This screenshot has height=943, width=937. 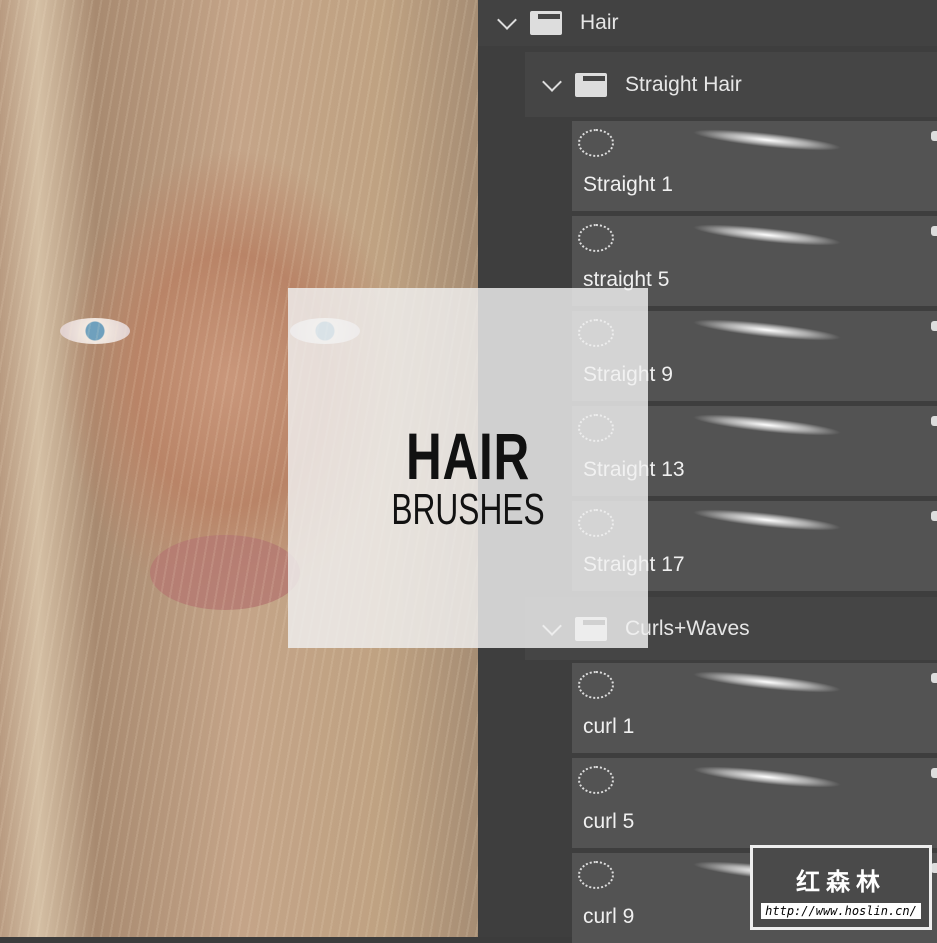 I want to click on group-straight-hair: Straight Hair, so click(x=731, y=84).